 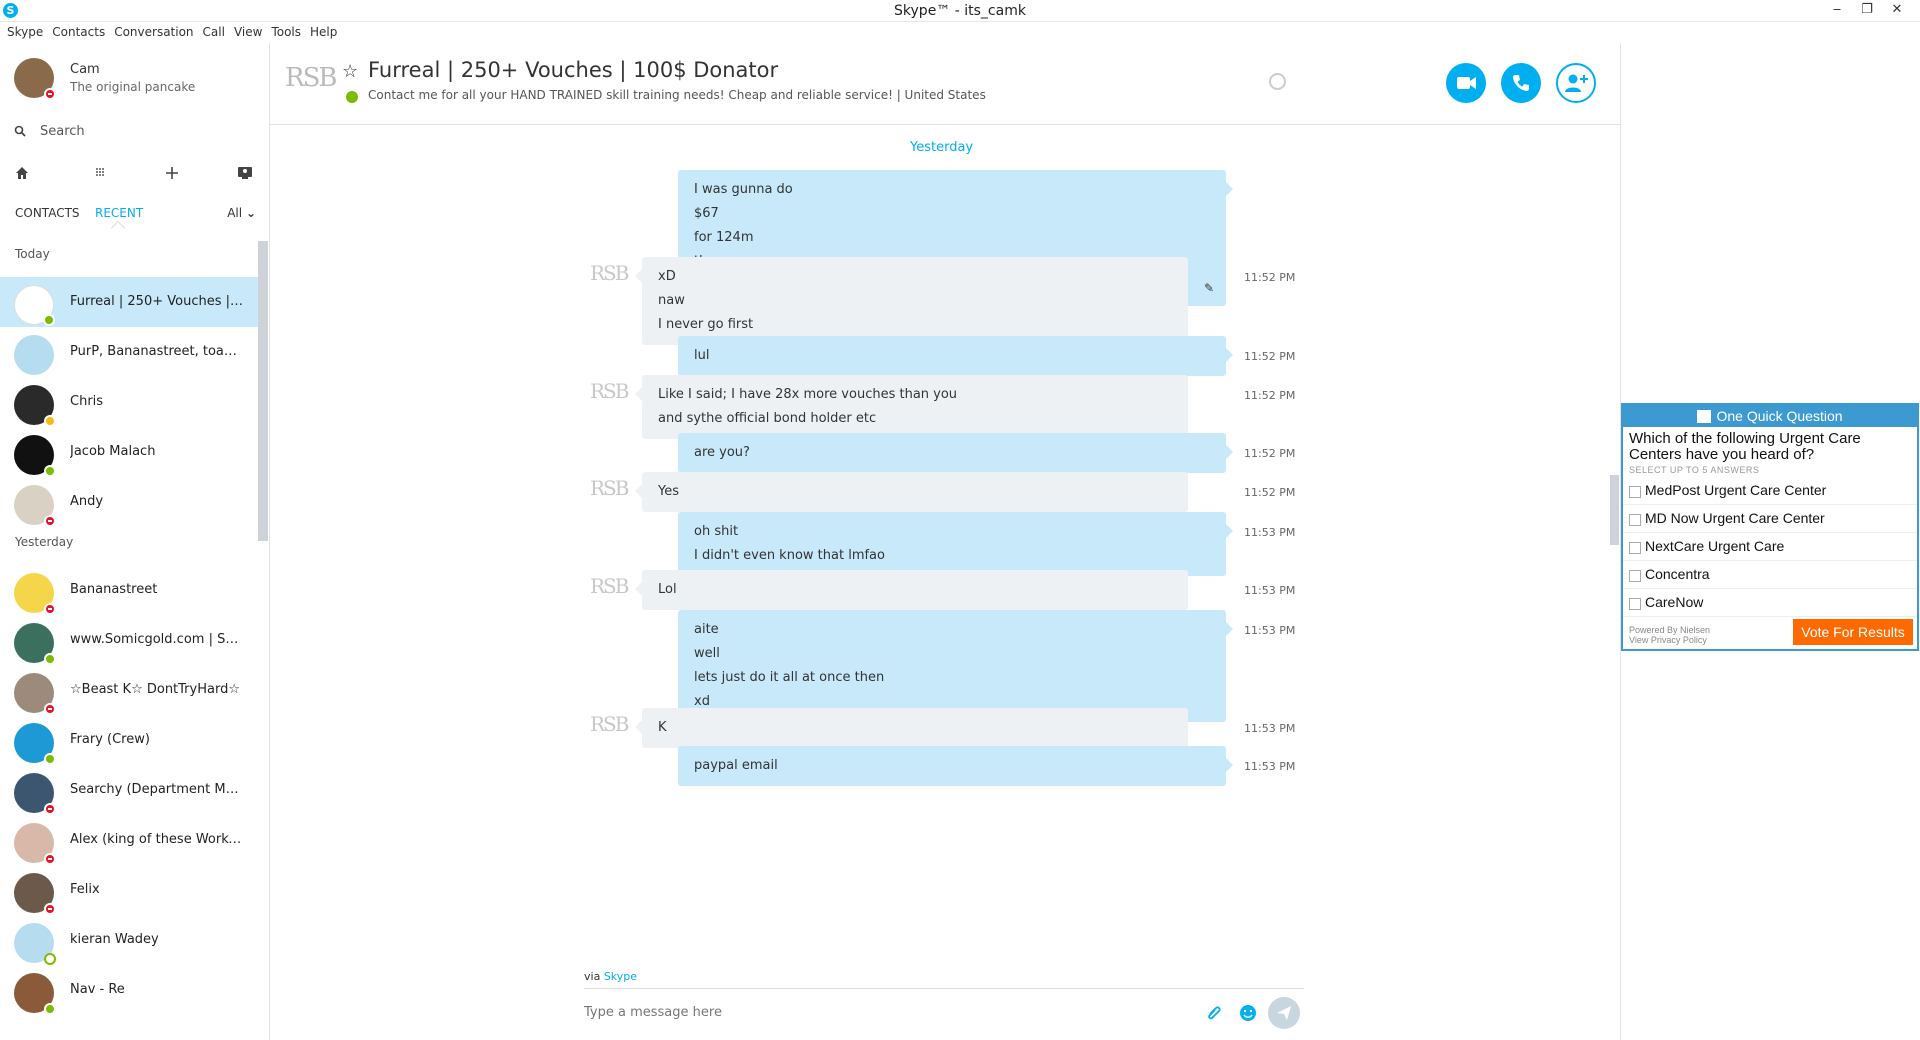 I want to click on menu-view: View, so click(x=249, y=32).